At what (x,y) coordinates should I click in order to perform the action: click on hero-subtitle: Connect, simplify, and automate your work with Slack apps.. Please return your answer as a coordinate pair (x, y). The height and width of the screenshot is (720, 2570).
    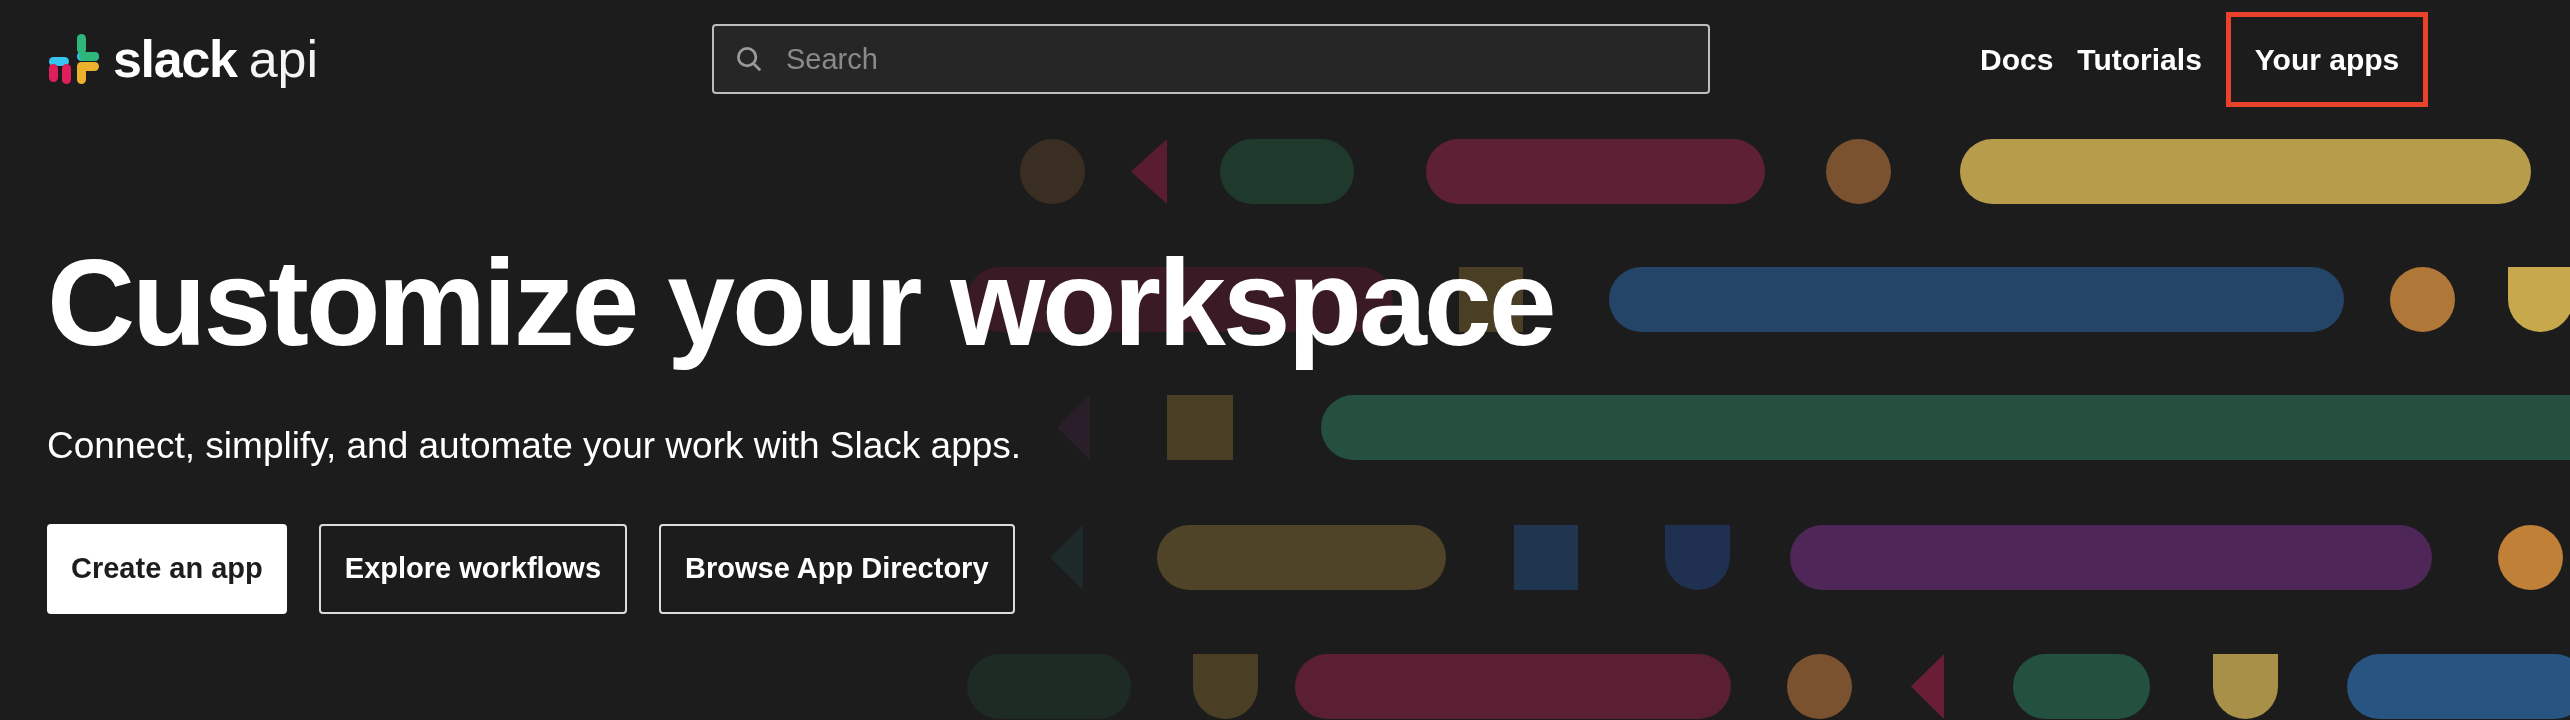
    Looking at the image, I should click on (535, 446).